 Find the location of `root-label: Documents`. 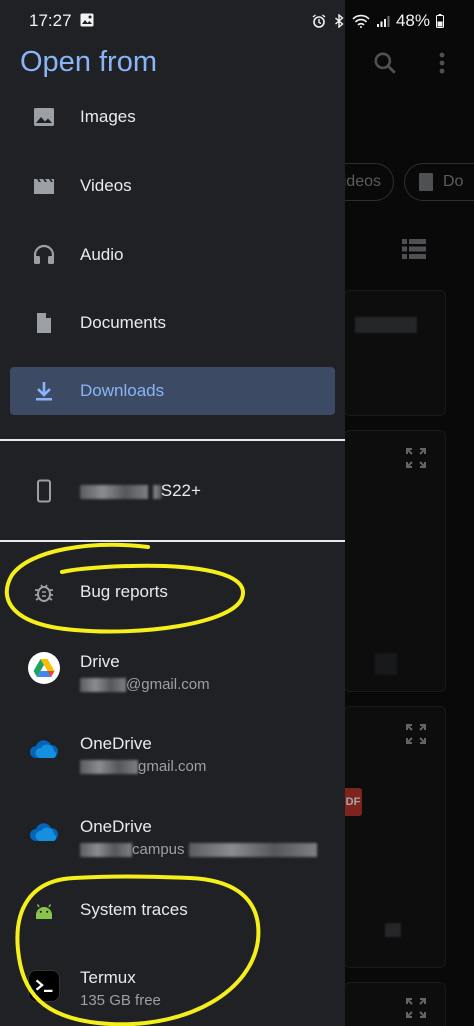

root-label: Documents is located at coordinates (123, 322).